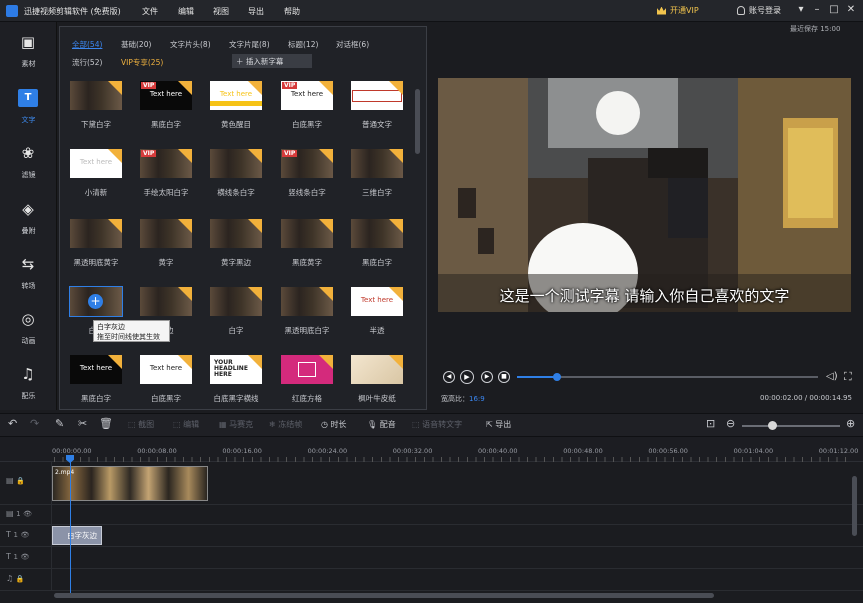  What do you see at coordinates (834, 10) in the screenshot?
I see `maximize-icon: □` at bounding box center [834, 10].